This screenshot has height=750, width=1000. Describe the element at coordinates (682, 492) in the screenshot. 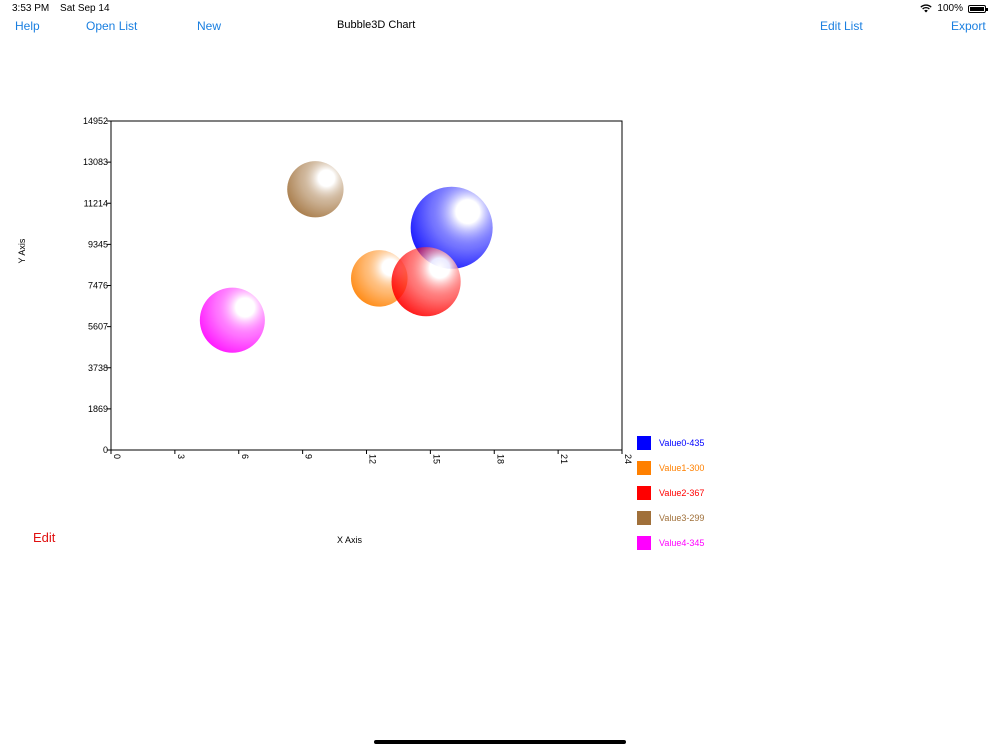

I see `legend-label: Value2-367` at that location.